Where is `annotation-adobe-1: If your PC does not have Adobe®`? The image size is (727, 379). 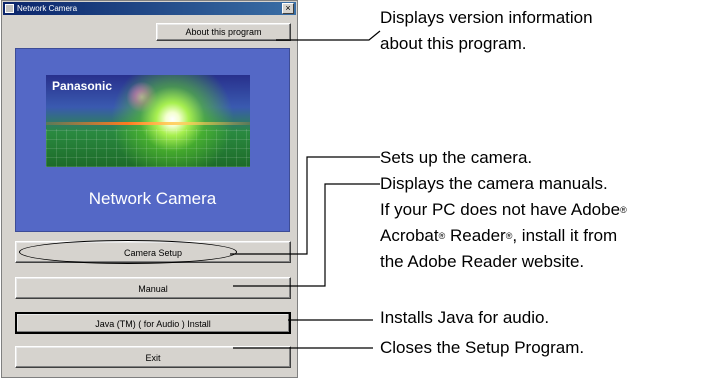
annotation-adobe-1: If your PC does not have Adobe® is located at coordinates (503, 210).